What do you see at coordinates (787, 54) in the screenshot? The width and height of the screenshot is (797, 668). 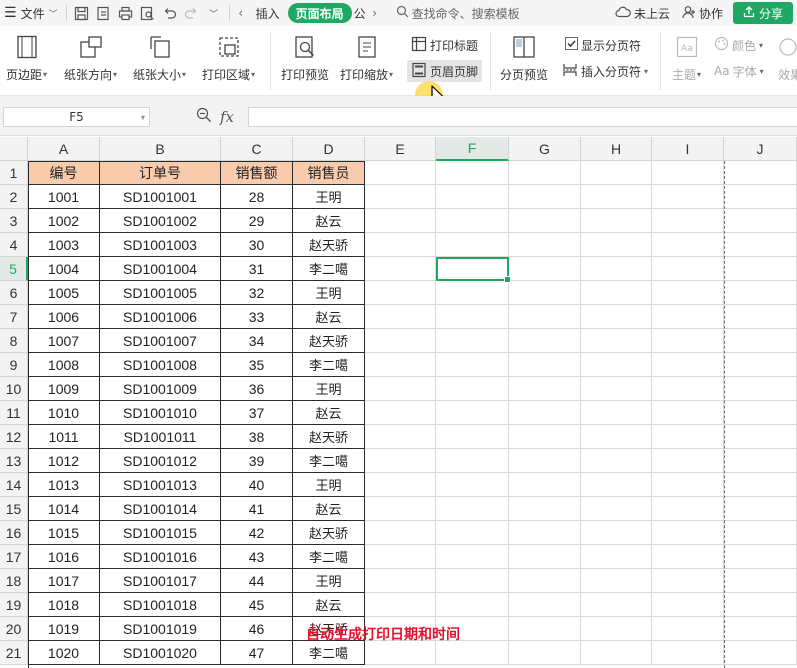 I see `effects-button: 效果` at bounding box center [787, 54].